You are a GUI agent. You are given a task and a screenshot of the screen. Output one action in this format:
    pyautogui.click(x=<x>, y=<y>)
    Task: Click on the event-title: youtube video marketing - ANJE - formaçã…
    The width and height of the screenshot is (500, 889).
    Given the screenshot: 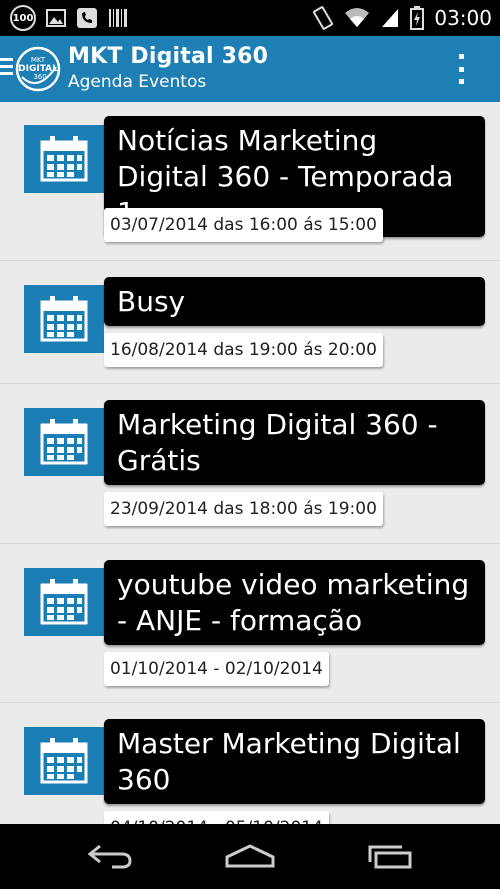 What is the action you would take?
    pyautogui.click(x=294, y=602)
    